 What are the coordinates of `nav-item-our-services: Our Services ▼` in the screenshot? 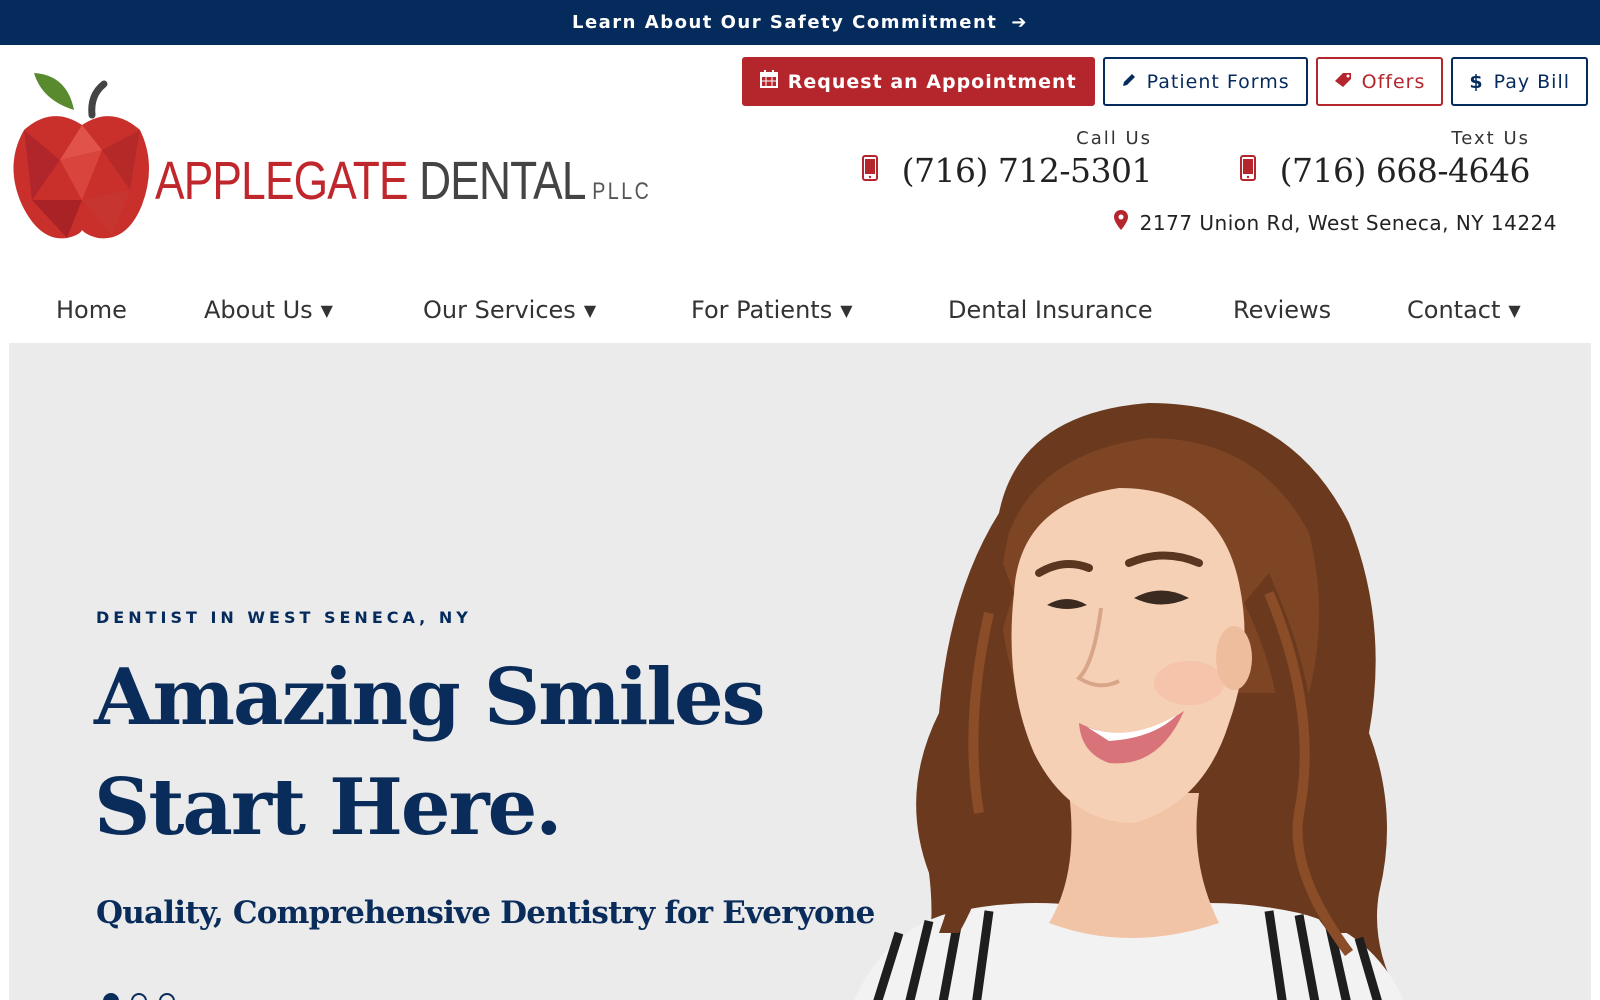 It's located at (509, 310).